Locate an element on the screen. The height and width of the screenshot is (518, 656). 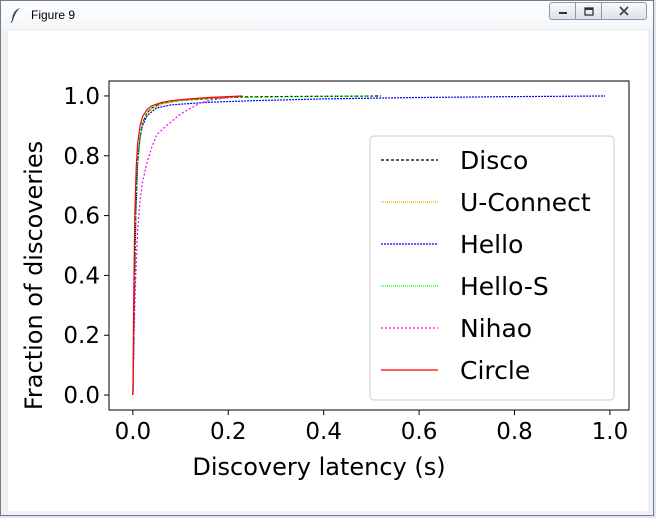
legend-label: Circle is located at coordinates (495, 370).